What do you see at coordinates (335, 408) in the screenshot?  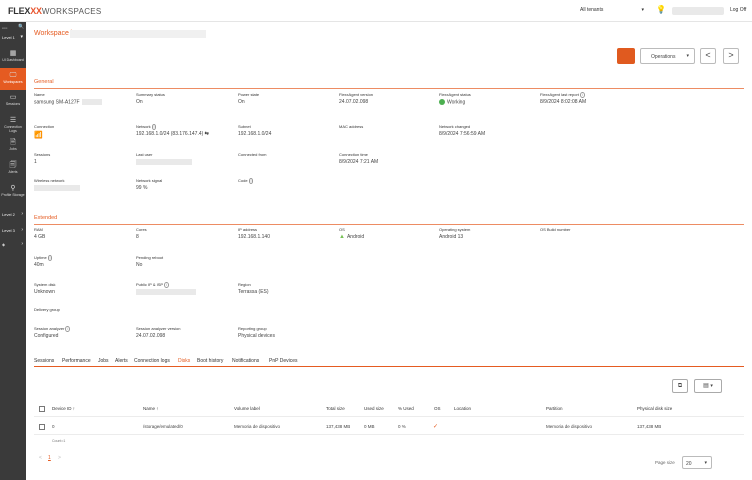 I see `column-header-total-size: Total size` at bounding box center [335, 408].